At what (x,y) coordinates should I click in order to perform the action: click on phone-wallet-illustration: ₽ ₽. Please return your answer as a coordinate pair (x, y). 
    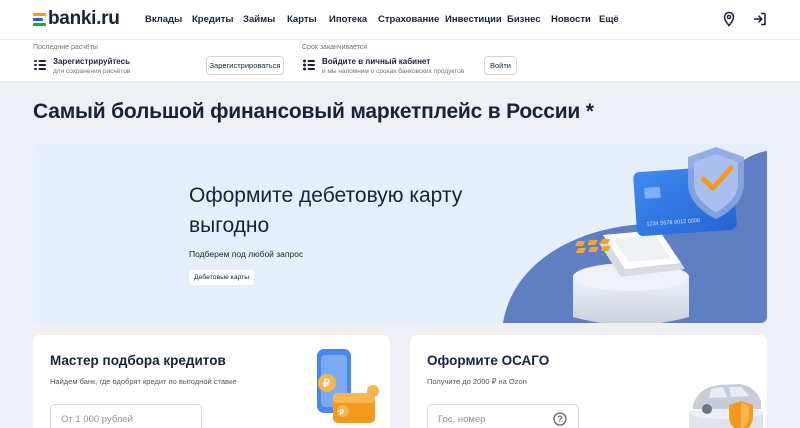
    Looking at the image, I should click on (348, 386).